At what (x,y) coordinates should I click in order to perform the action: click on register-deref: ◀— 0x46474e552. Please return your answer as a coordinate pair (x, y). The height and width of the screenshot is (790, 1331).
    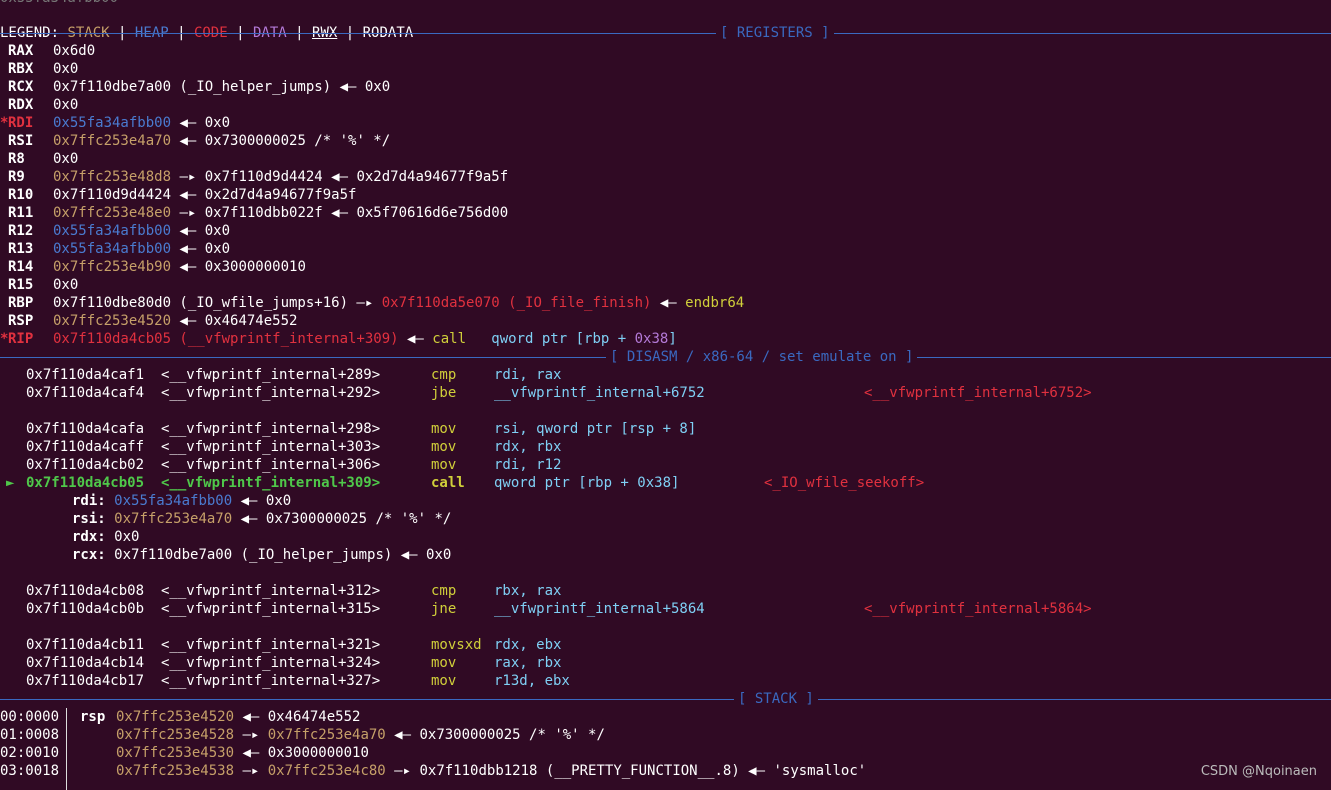
    Looking at the image, I should click on (234, 321).